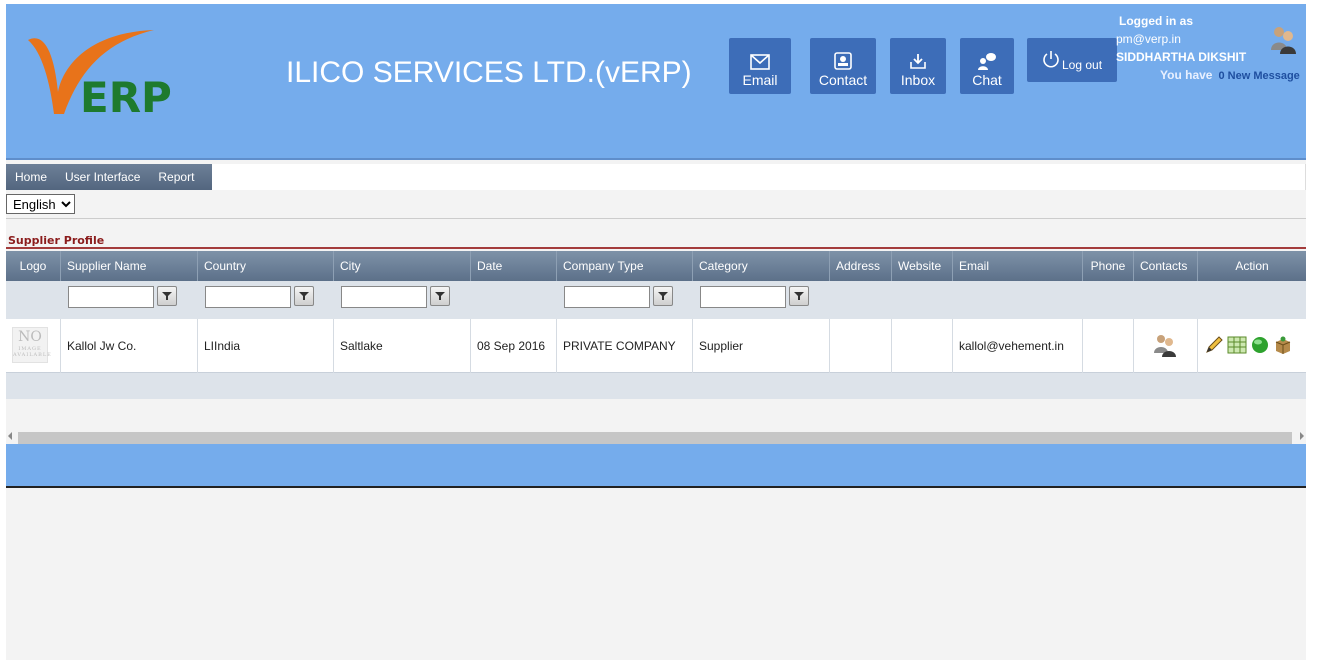  Describe the element at coordinates (759, 177) in the screenshot. I see `menu-bar-filler` at that location.